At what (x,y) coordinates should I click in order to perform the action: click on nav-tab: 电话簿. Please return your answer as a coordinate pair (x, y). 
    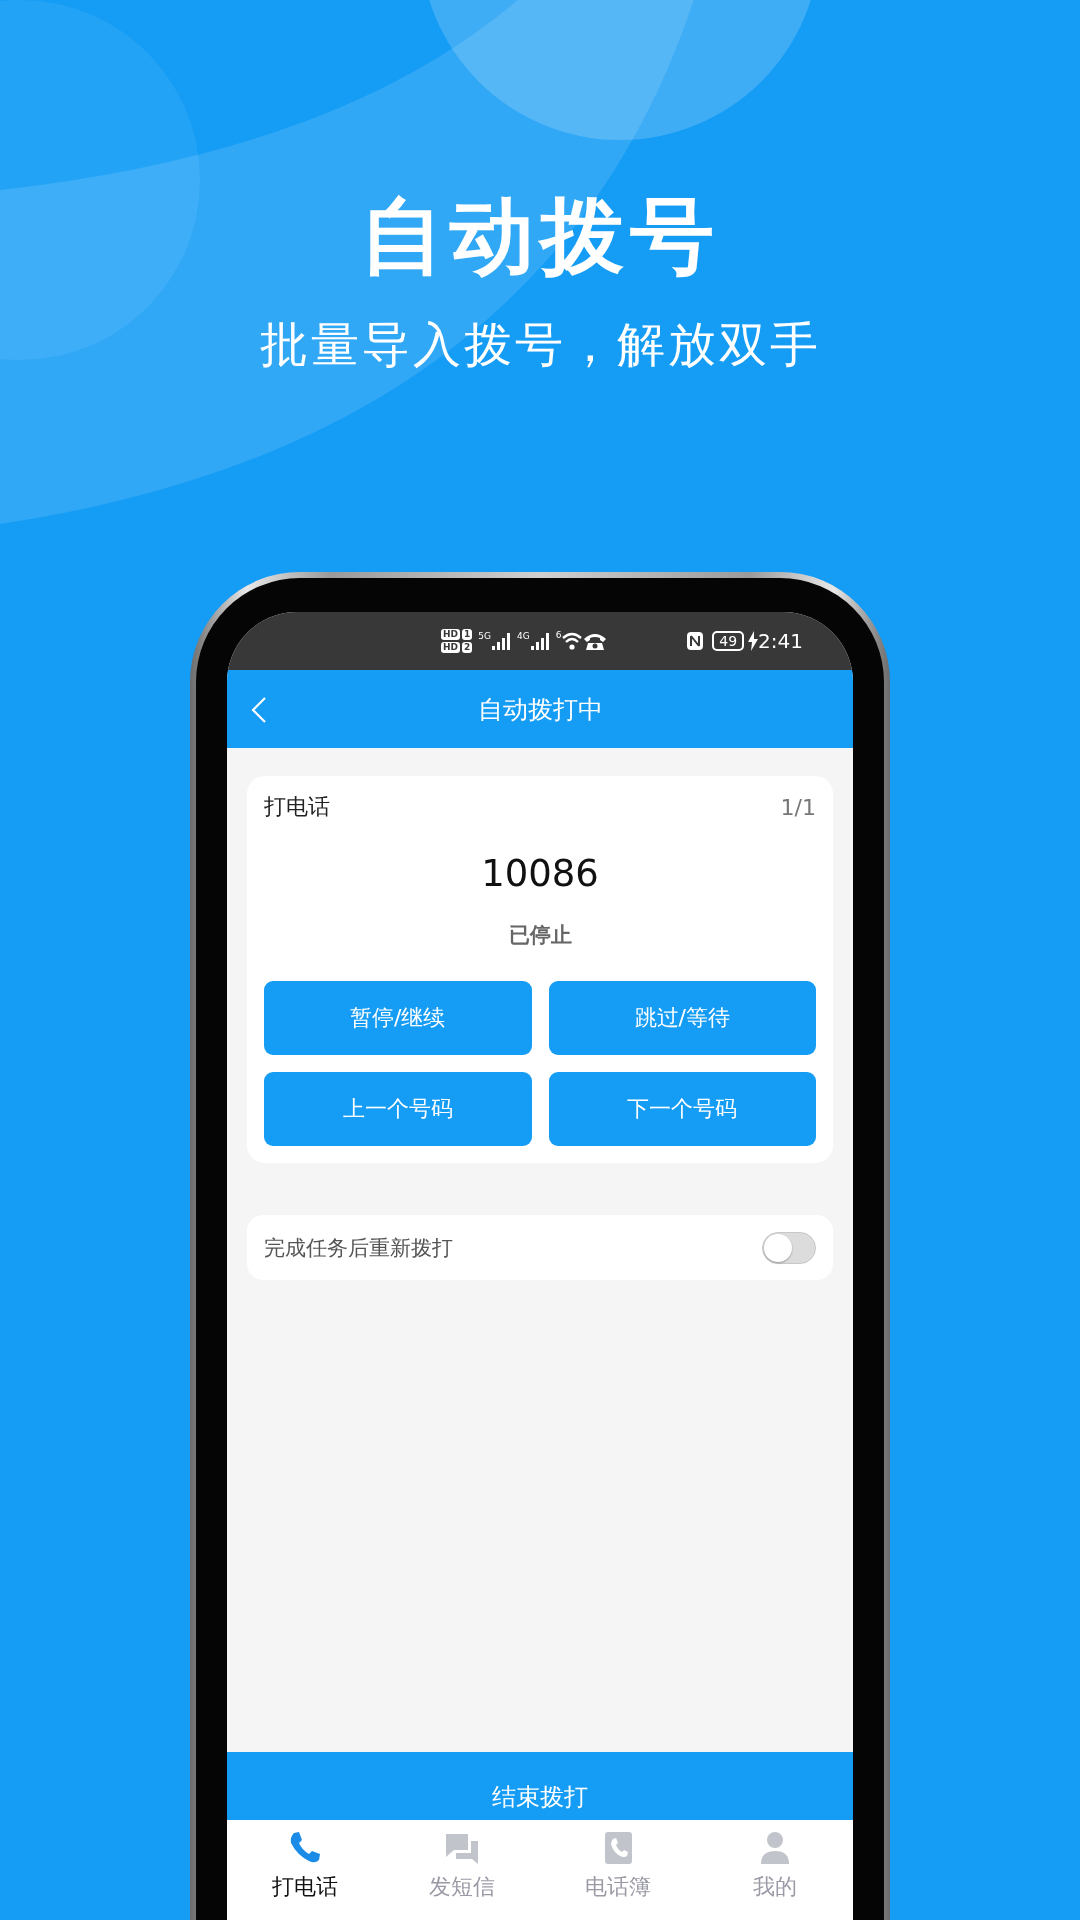
    Looking at the image, I should click on (618, 1870).